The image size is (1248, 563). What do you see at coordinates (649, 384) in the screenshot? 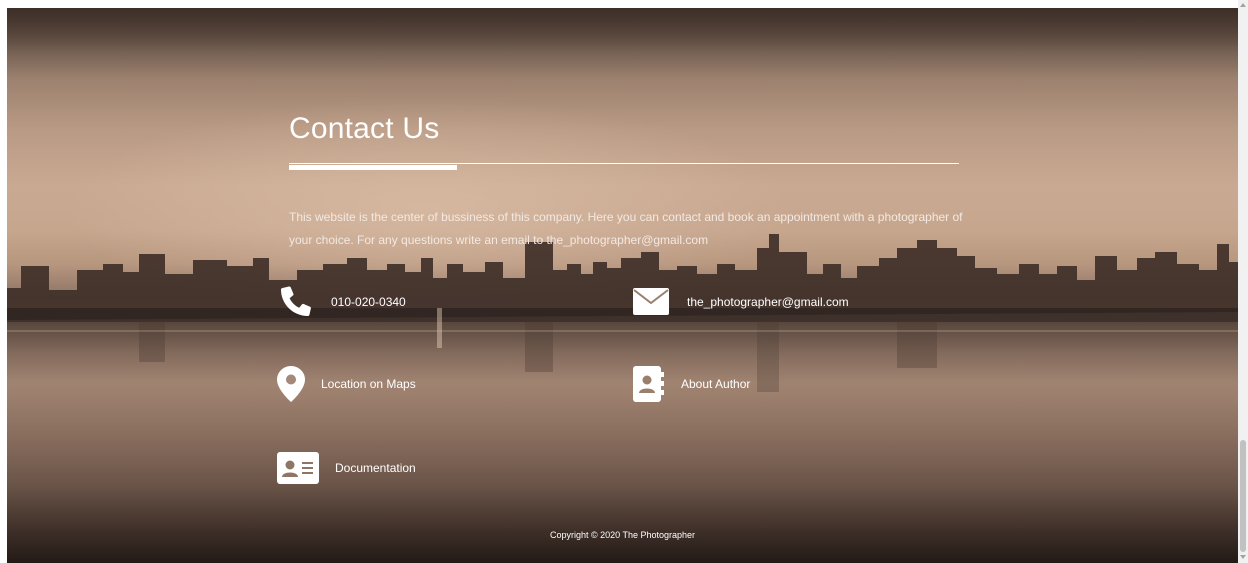
I see `address-book-icon` at bounding box center [649, 384].